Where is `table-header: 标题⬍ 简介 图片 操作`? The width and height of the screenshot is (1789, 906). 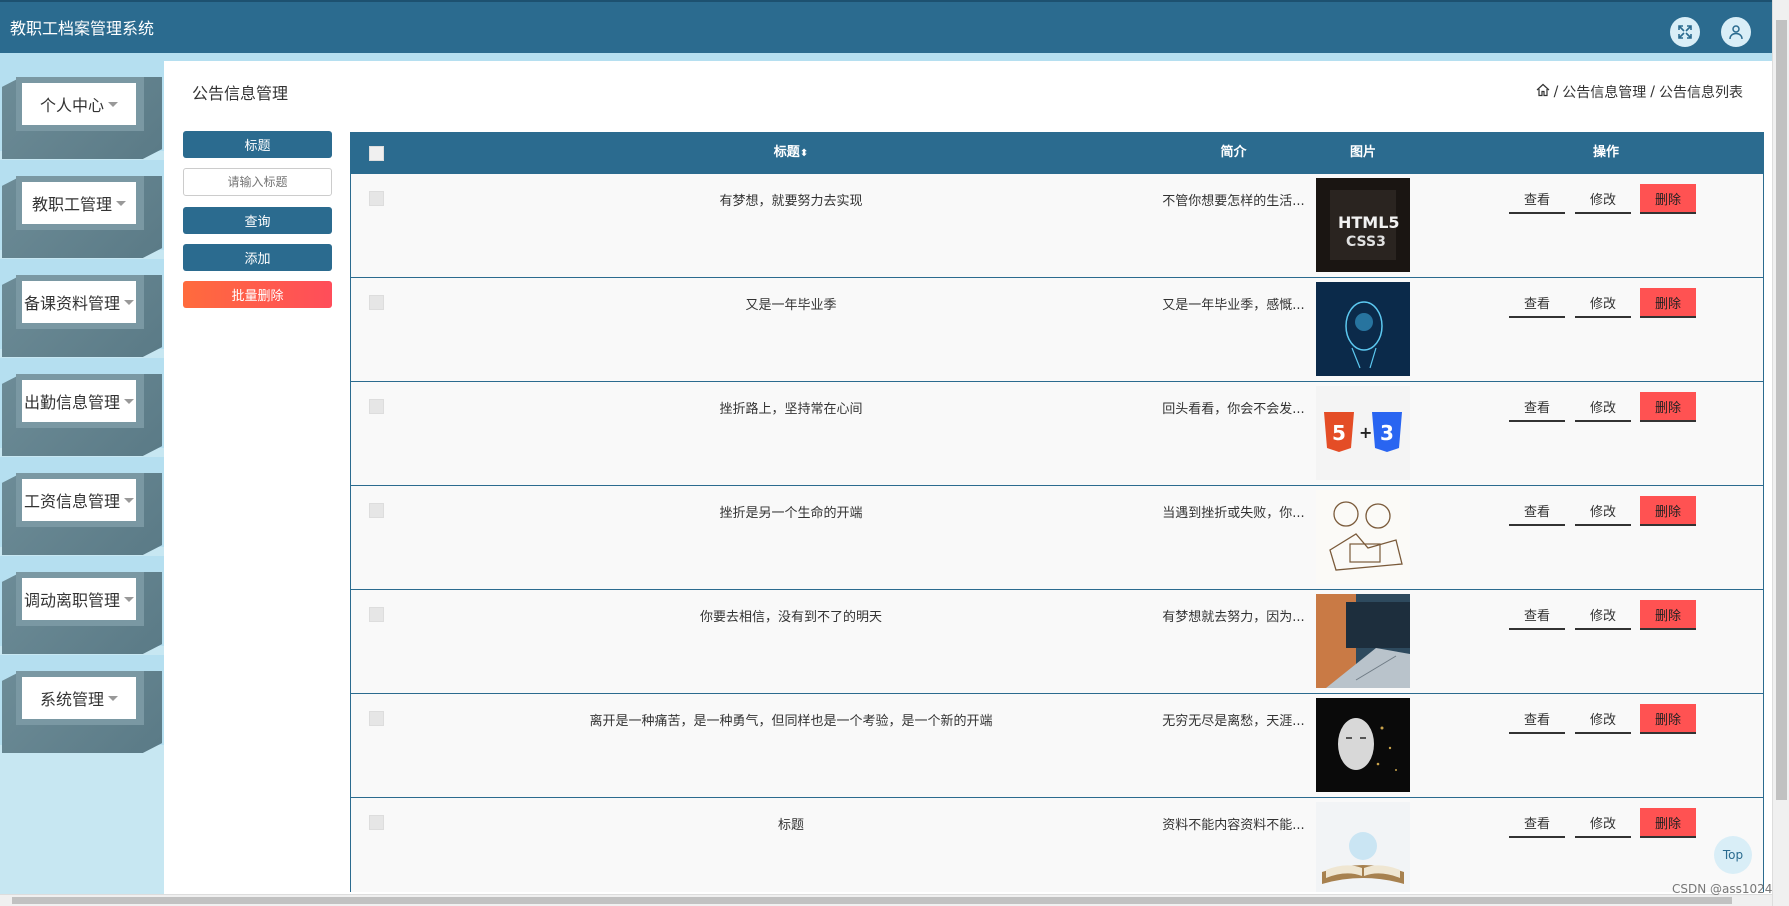
table-header: 标题⬍ 简介 图片 操作 is located at coordinates (1057, 153).